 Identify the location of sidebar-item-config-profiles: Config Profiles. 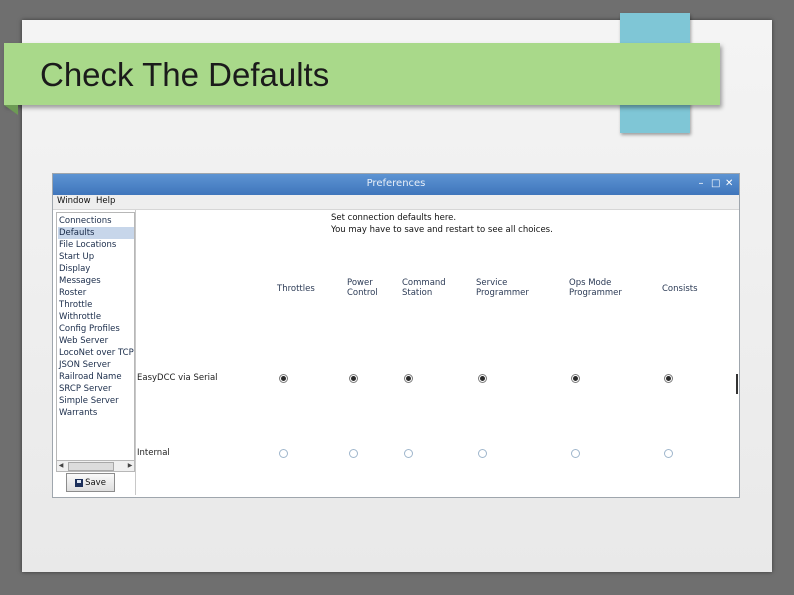
(96, 329).